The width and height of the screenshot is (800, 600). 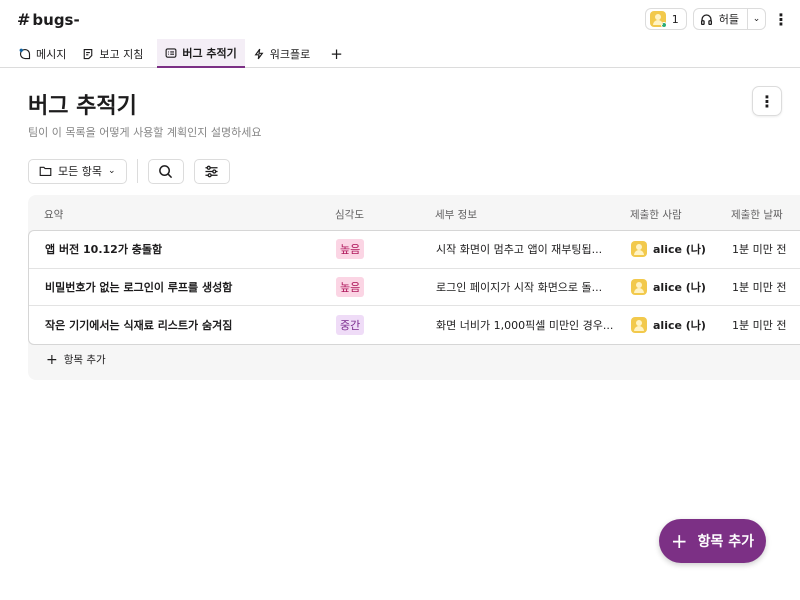 What do you see at coordinates (25, 53) in the screenshot?
I see `message-icon` at bounding box center [25, 53].